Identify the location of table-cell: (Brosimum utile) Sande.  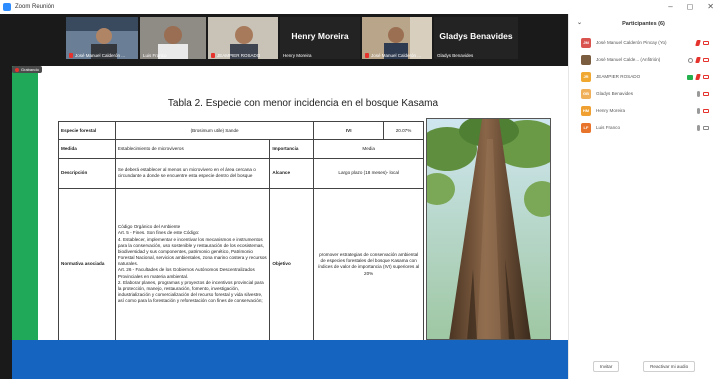
(214, 130).